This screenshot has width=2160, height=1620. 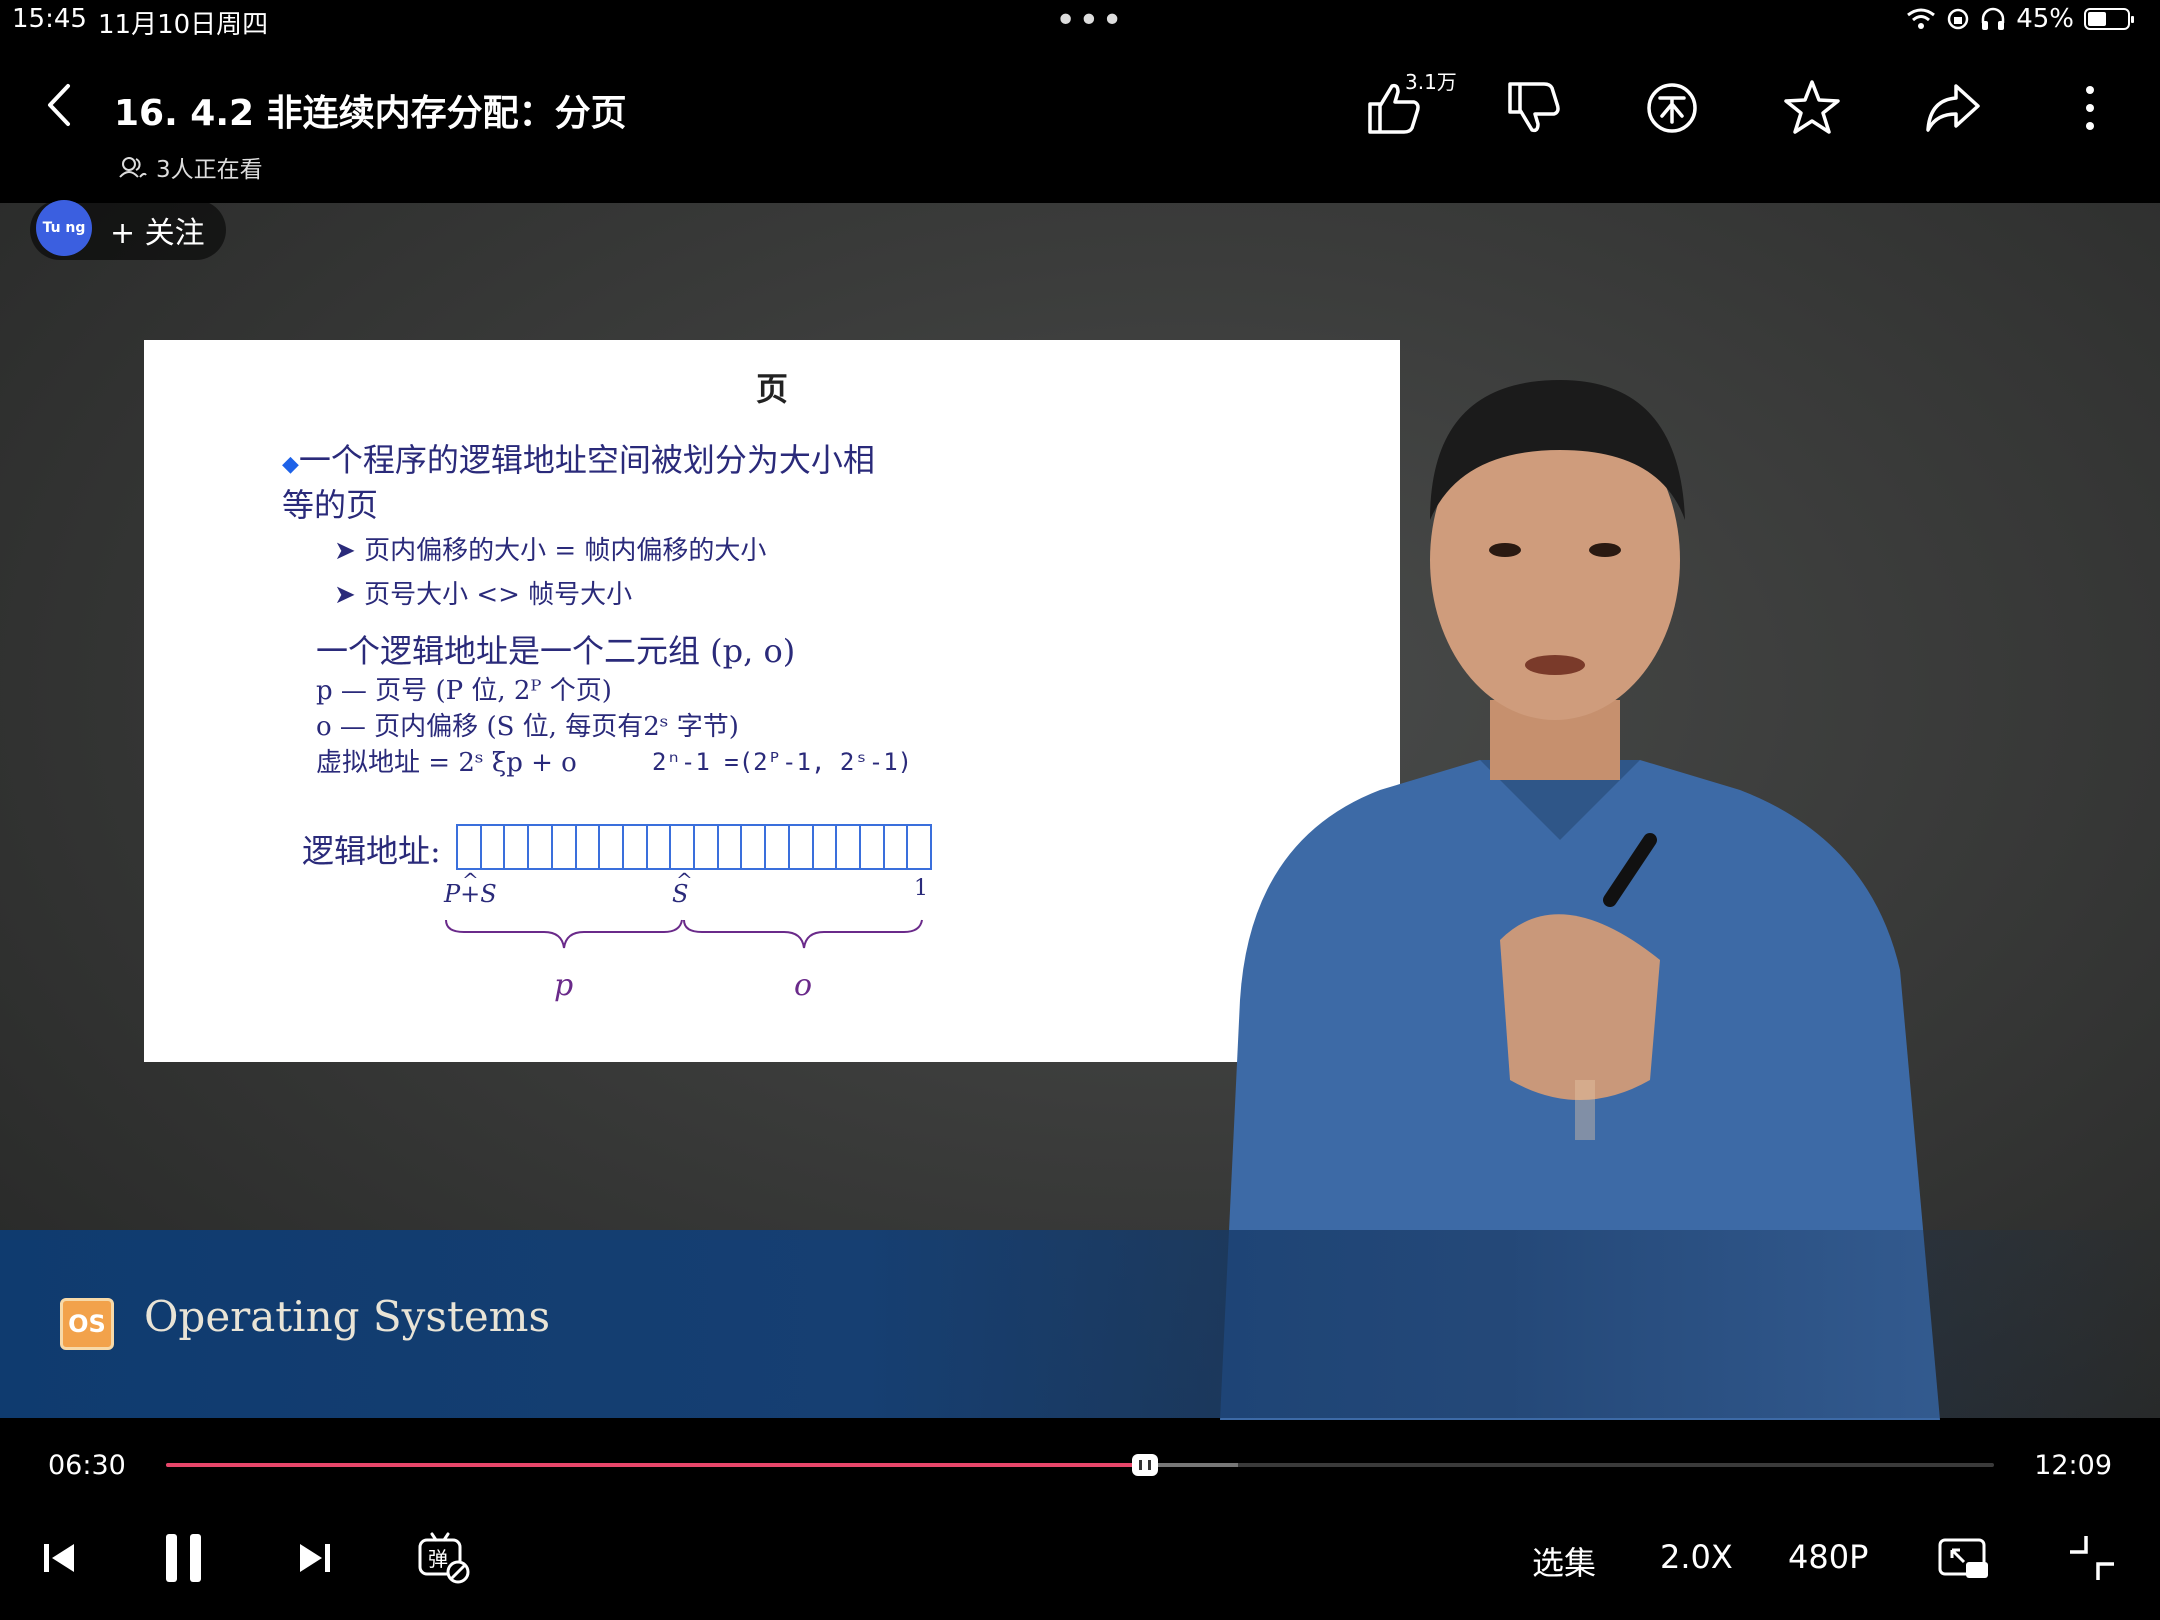 I want to click on quality-button: 480P, so click(x=1828, y=1557).